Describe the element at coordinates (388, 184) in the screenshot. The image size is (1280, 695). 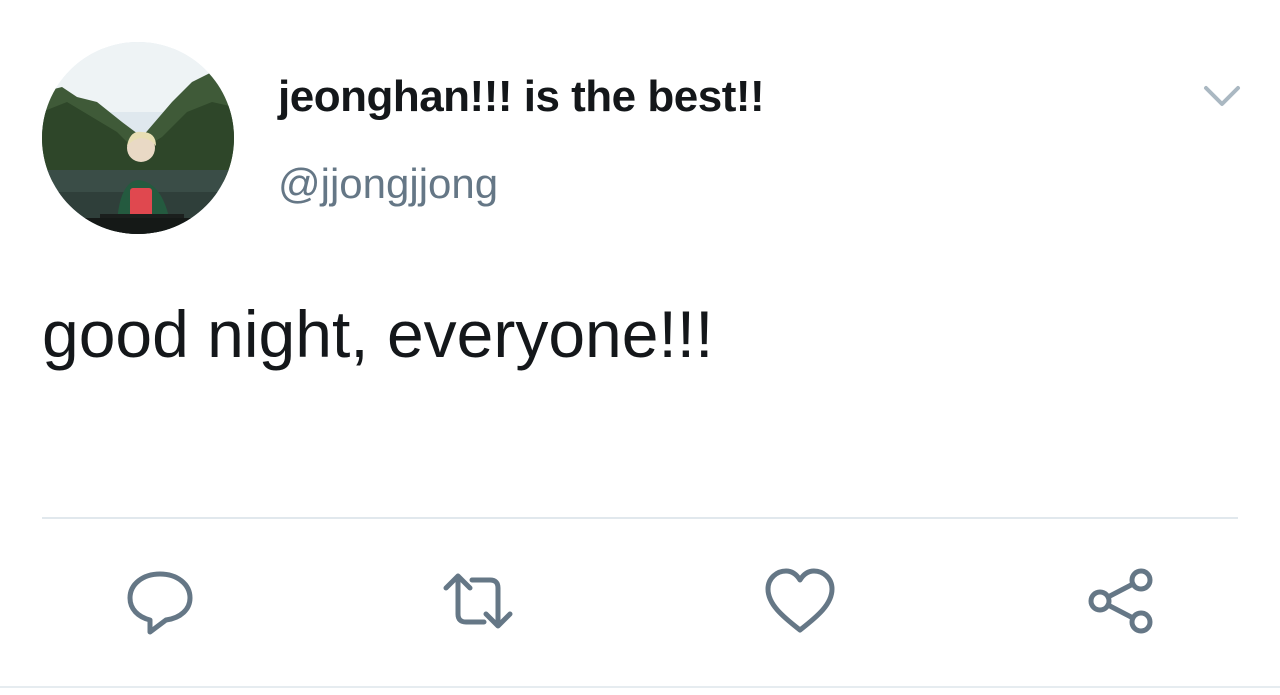
I see `user-handle: @jjongjjong` at that location.